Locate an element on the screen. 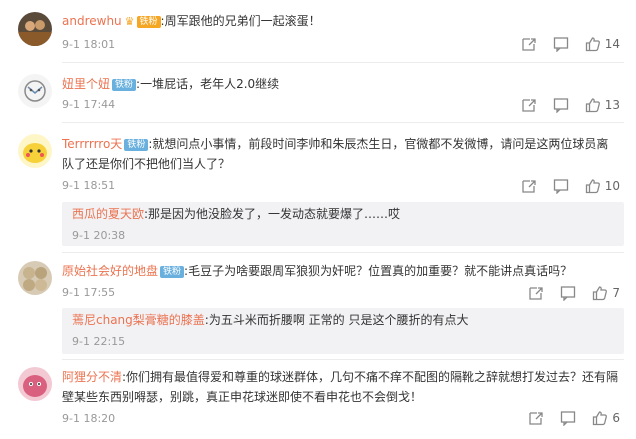  comment-actions: 6 is located at coordinates (566, 418).